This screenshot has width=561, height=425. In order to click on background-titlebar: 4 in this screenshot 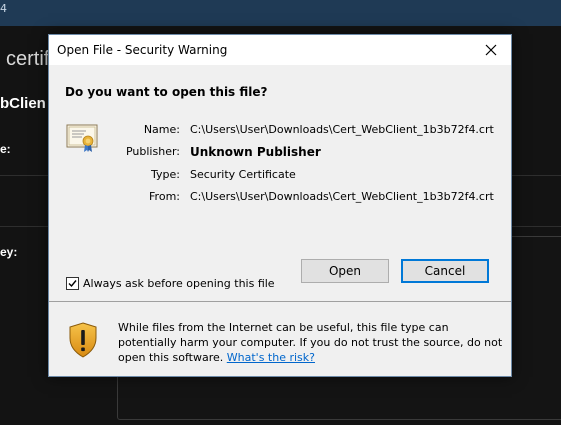, I will do `click(280, 13)`.